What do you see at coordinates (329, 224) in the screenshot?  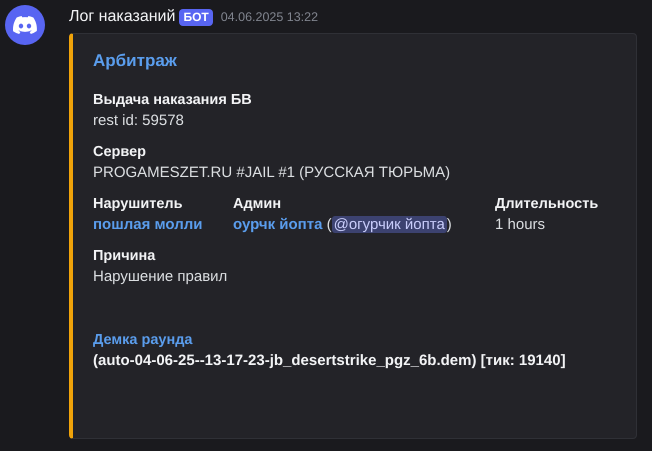 I see `field-text: (` at bounding box center [329, 224].